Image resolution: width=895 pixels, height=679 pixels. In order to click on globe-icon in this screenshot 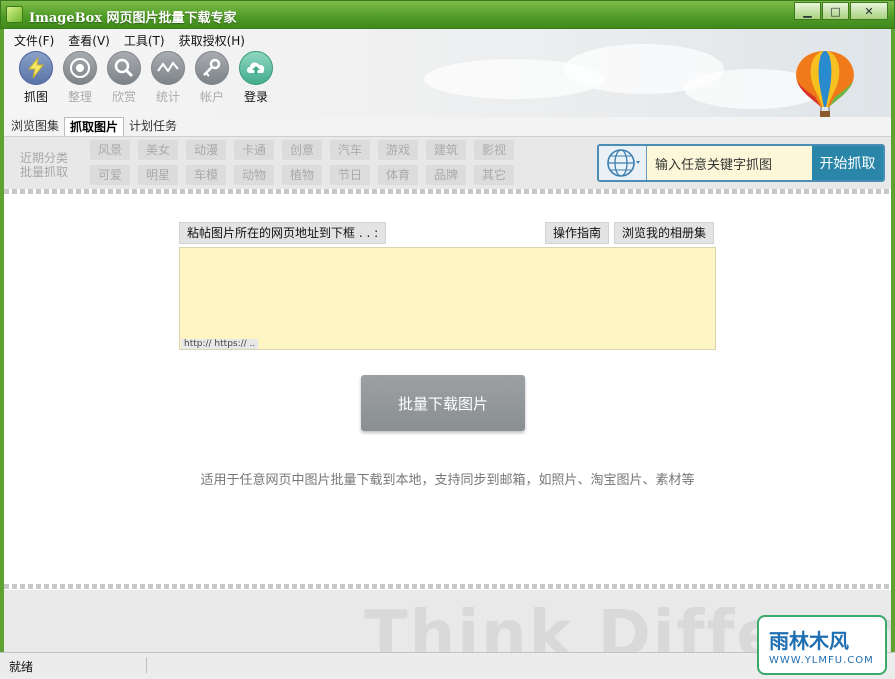, I will do `click(623, 163)`.